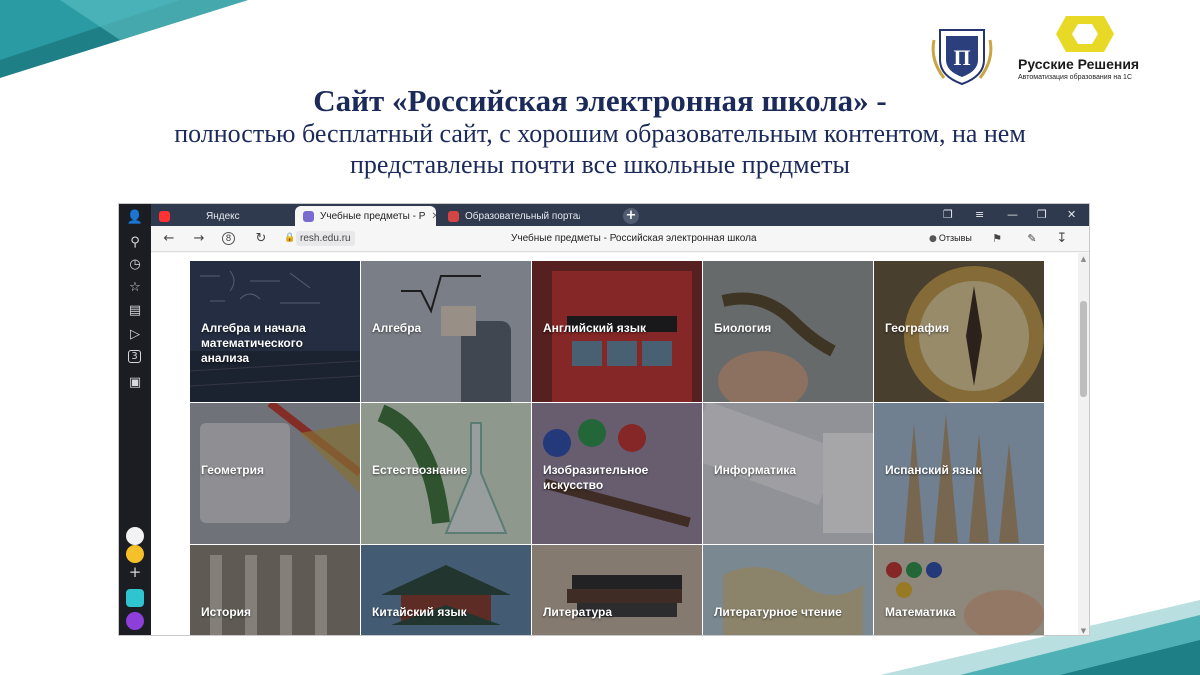 This screenshot has width=1200, height=675. Describe the element at coordinates (308, 216) in the screenshot. I see `resh-icon` at that location.